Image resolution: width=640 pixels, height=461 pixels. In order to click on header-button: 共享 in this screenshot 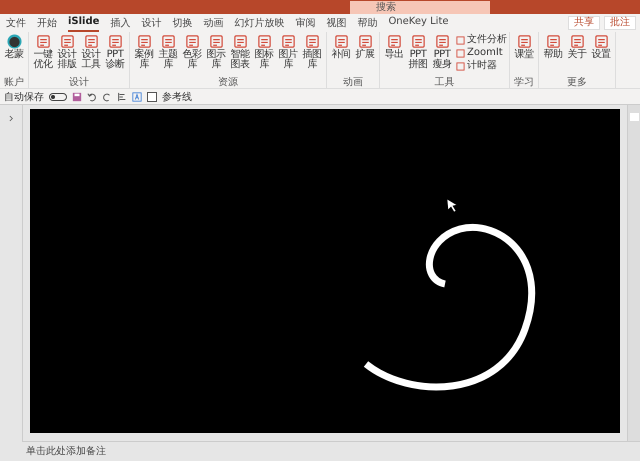, I will do `click(584, 23)`.